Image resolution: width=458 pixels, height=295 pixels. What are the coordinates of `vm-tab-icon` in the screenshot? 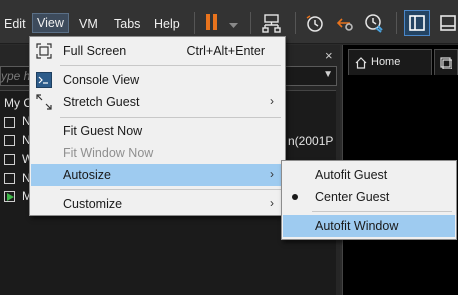 It's located at (446, 63).